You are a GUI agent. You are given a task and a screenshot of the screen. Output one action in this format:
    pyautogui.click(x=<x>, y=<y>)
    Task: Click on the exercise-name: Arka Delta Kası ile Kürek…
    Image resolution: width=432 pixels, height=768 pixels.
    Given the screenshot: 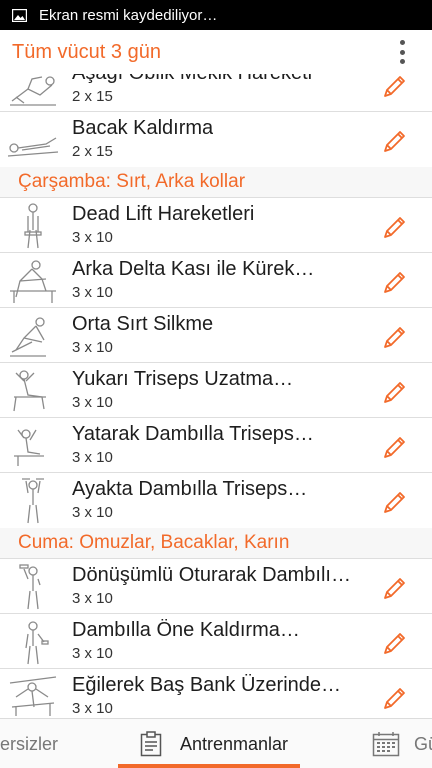 What is the action you would take?
    pyautogui.click(x=193, y=269)
    